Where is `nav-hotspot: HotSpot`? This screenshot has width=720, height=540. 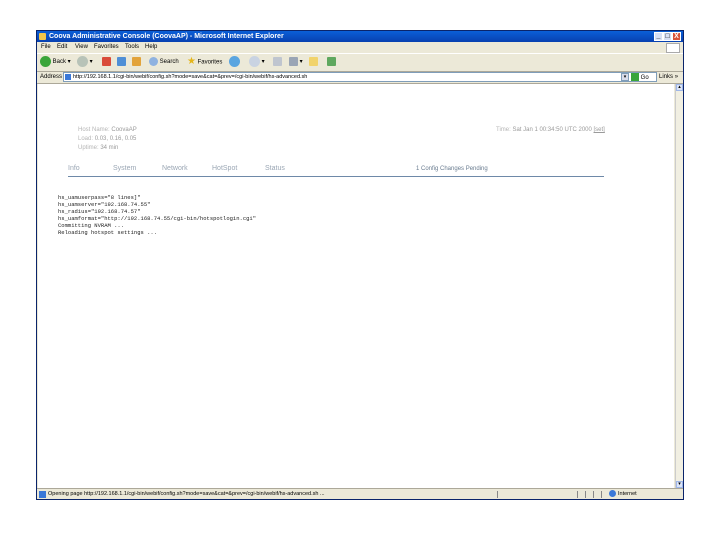 nav-hotspot: HotSpot is located at coordinates (224, 168).